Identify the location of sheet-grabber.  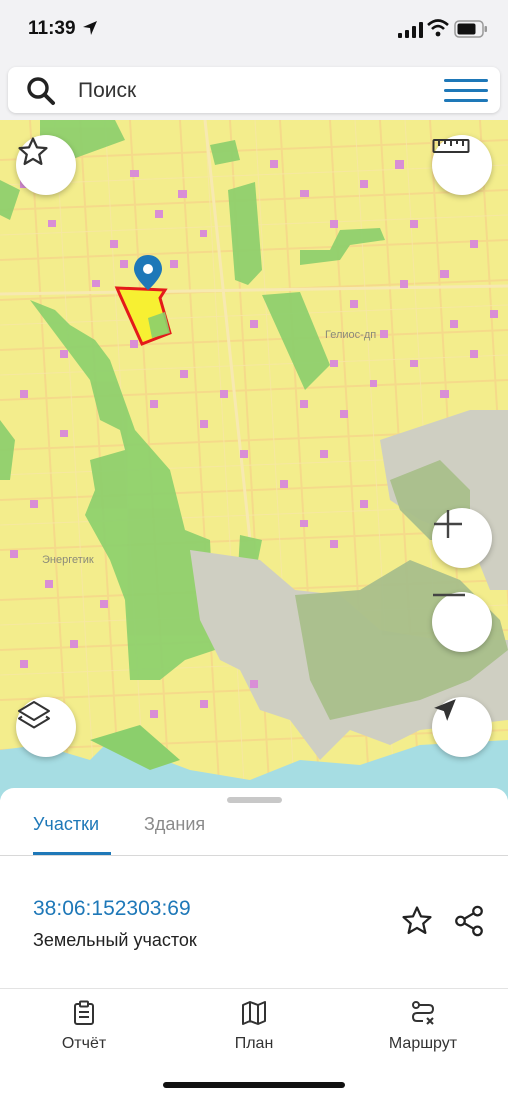
(254, 800).